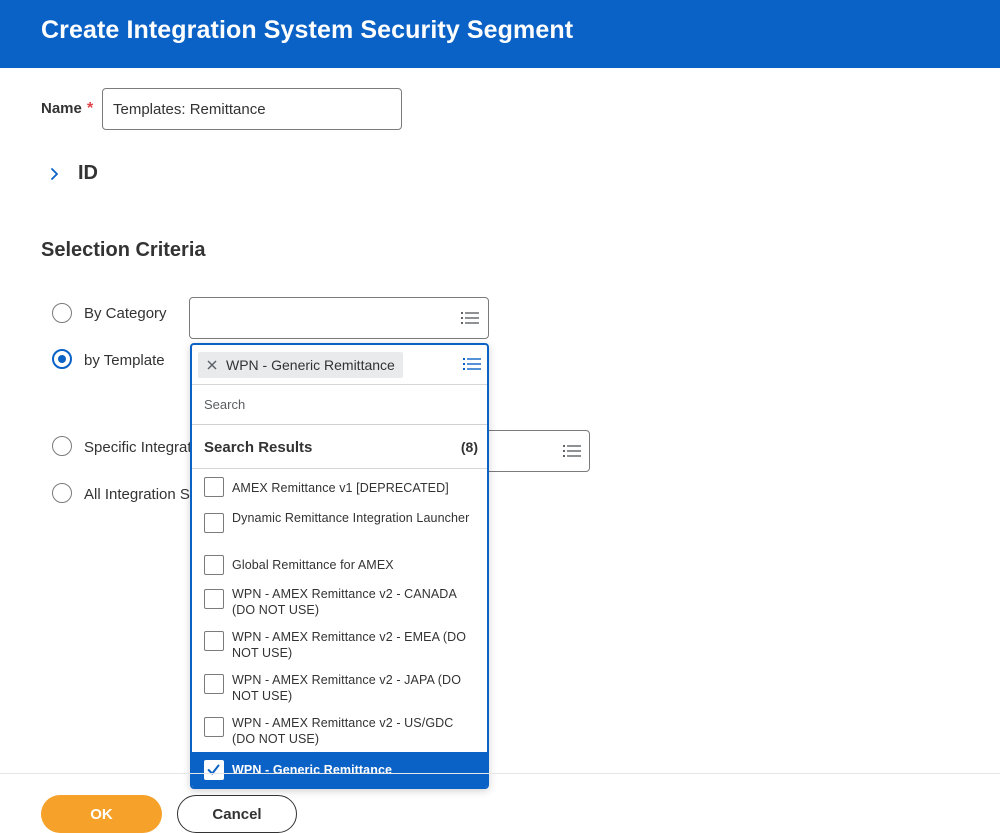  I want to click on result-item: Dynamic Remittance Integration Launcher, so click(339, 526).